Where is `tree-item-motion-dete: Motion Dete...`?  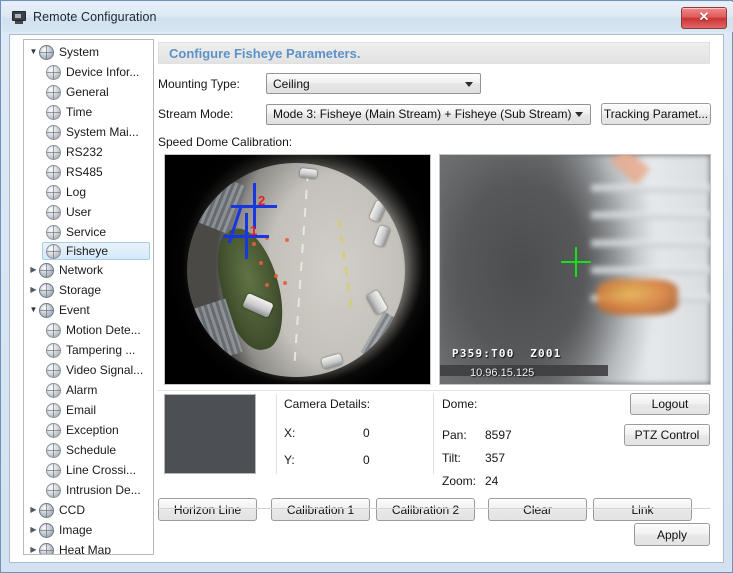 tree-item-motion-dete: Motion Dete... is located at coordinates (88, 330).